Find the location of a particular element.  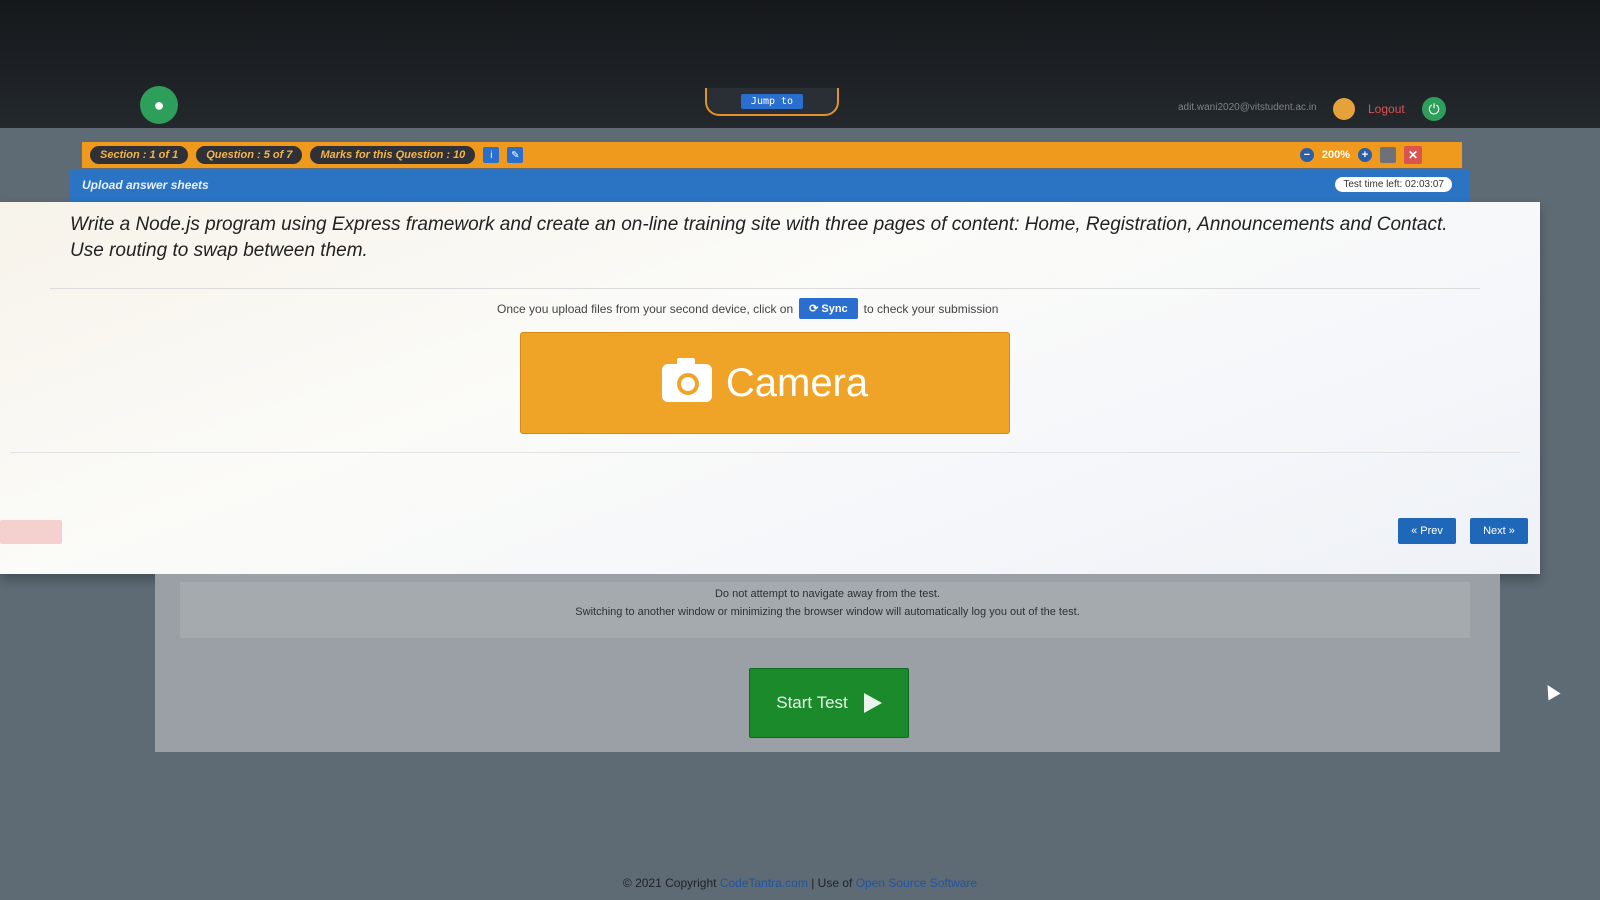

next-button: Next » is located at coordinates (1499, 531).